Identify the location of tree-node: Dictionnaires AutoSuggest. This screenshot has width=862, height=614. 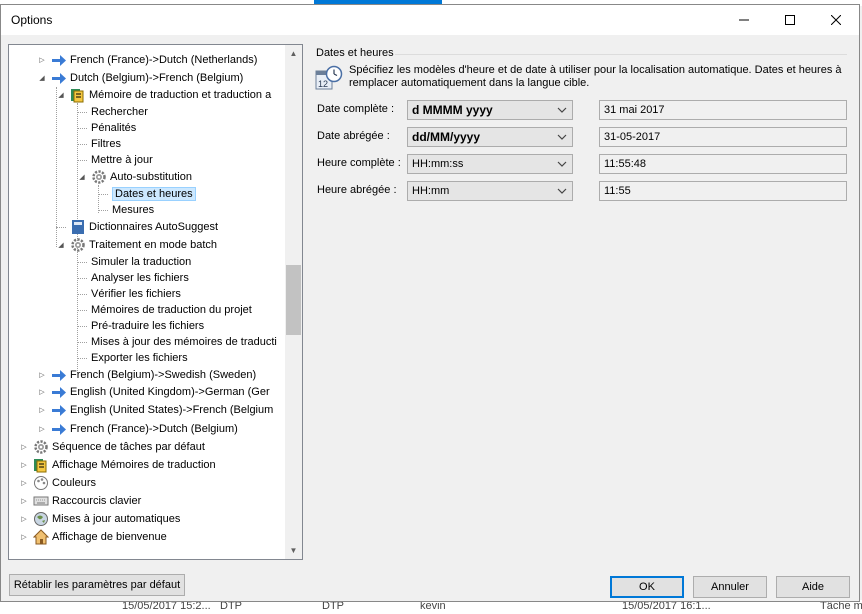
(137, 227).